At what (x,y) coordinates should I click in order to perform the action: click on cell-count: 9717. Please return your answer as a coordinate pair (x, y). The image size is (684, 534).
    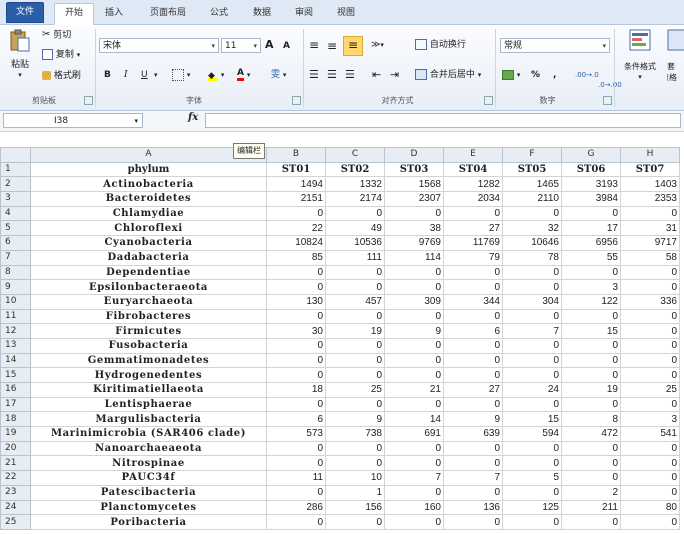
    Looking at the image, I should click on (650, 243).